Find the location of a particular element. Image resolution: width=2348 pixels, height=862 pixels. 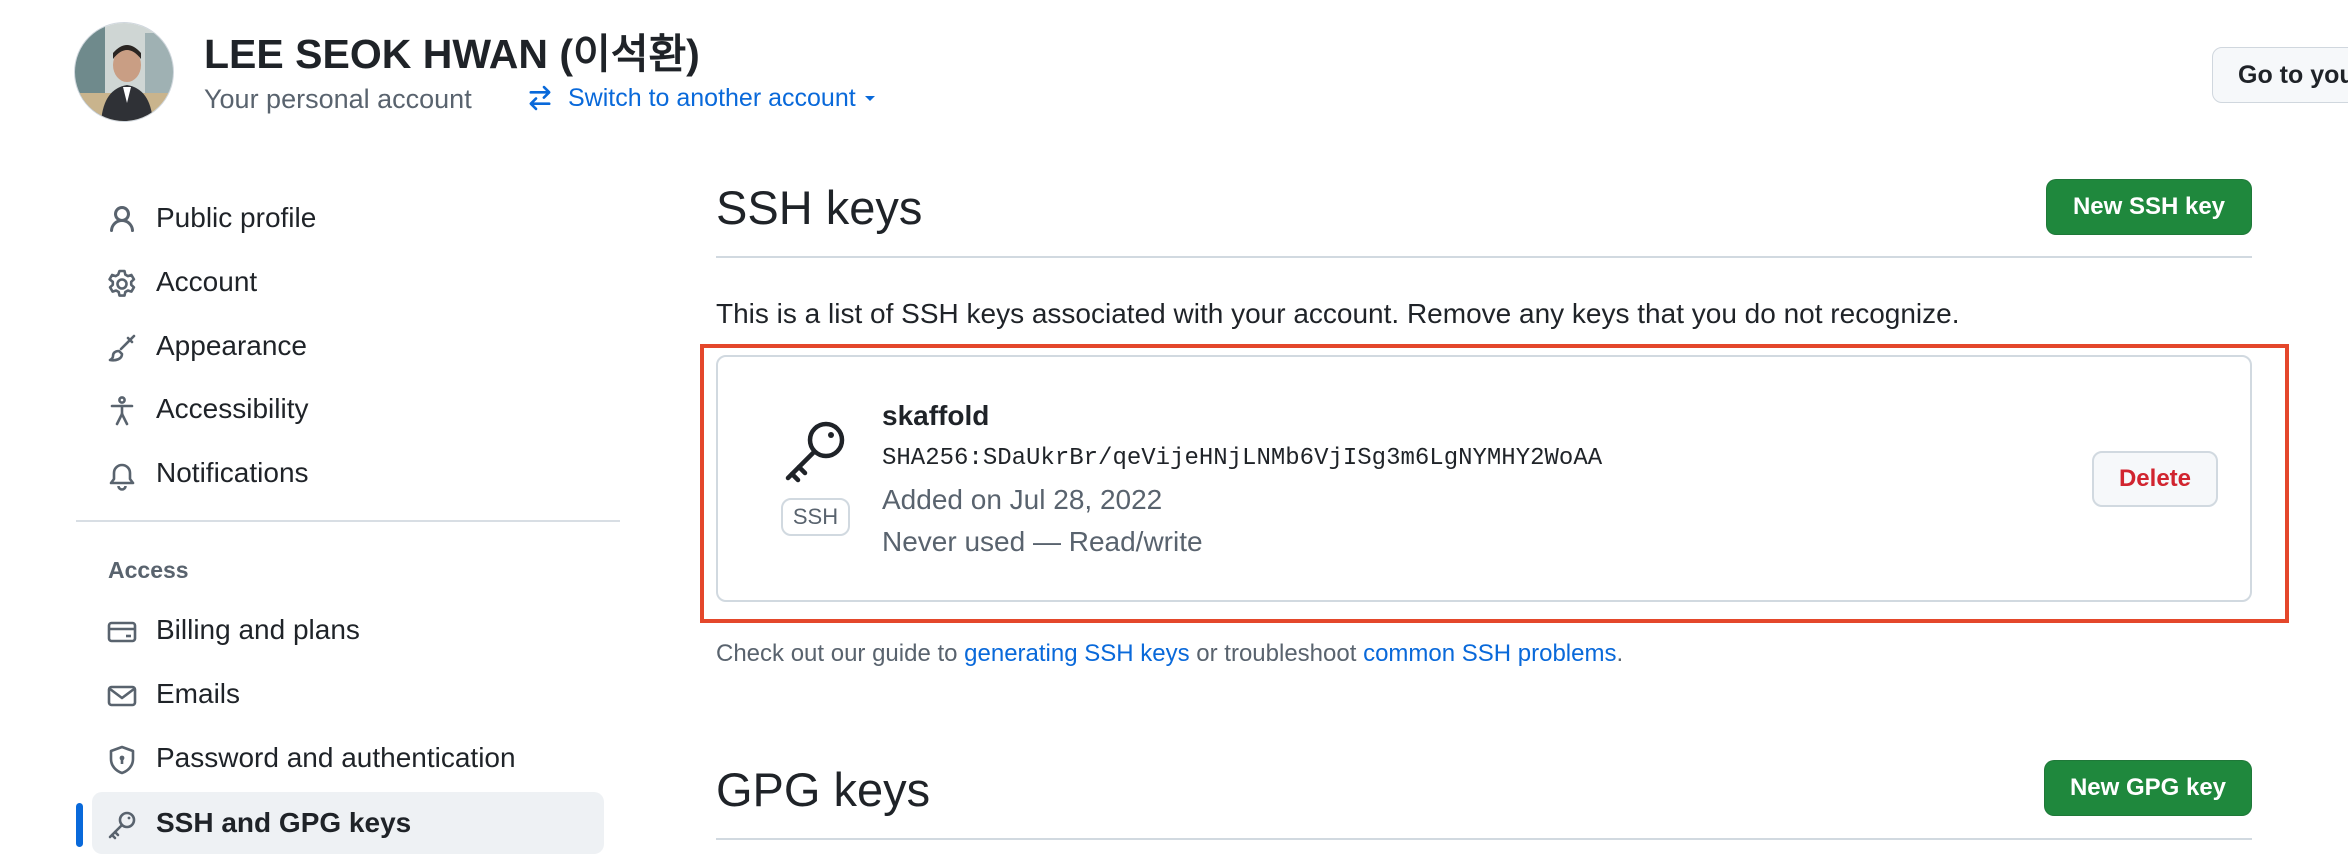

avatar is located at coordinates (124, 72).